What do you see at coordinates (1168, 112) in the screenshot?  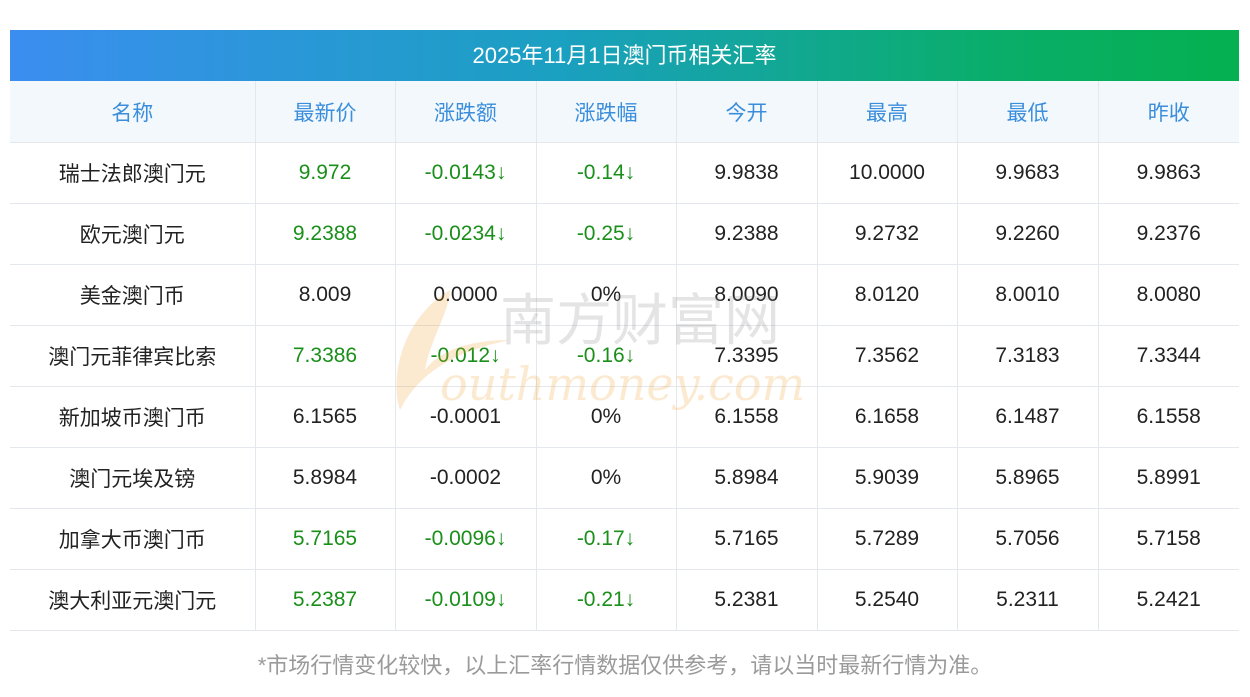 I see `column-header-7: 昨收` at bounding box center [1168, 112].